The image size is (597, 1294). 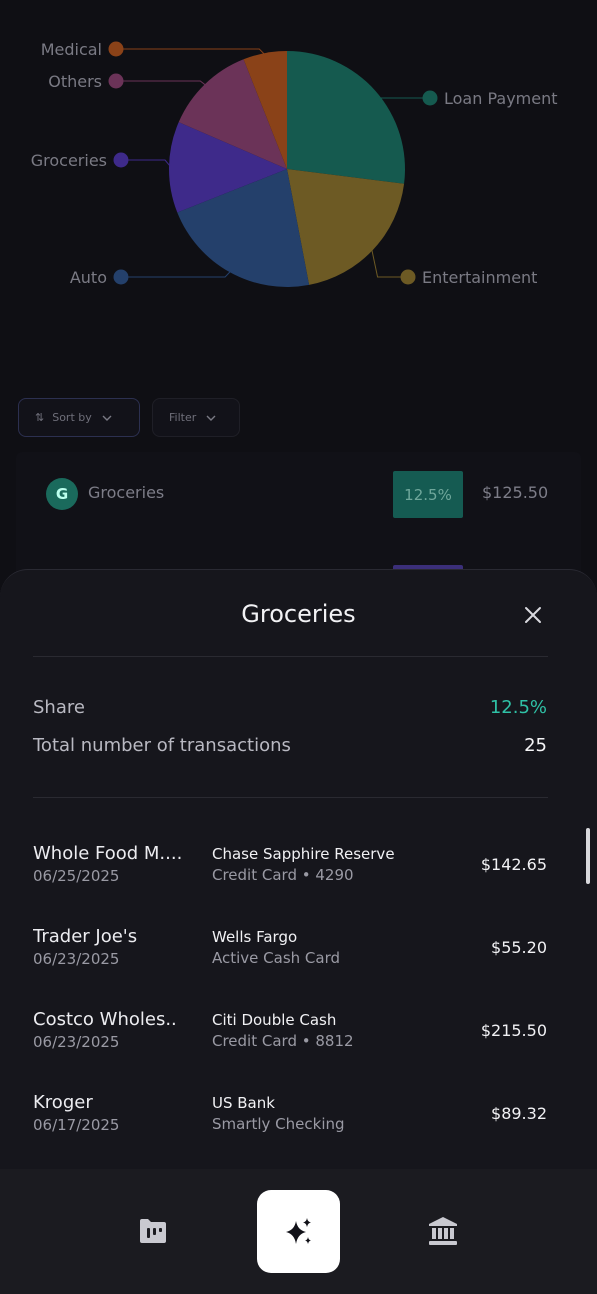 I want to click on sort-icon: ⇅, so click(x=40, y=417).